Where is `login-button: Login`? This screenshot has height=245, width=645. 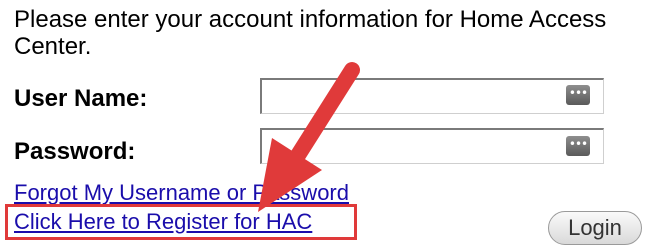 login-button: Login is located at coordinates (595, 228).